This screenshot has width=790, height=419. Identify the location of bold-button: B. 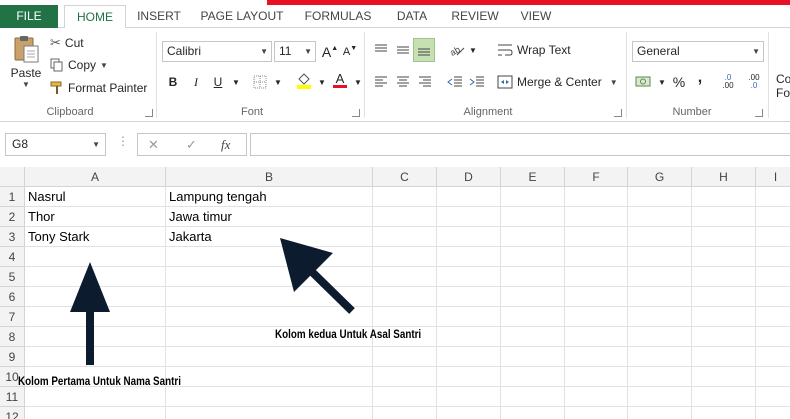
(173, 82).